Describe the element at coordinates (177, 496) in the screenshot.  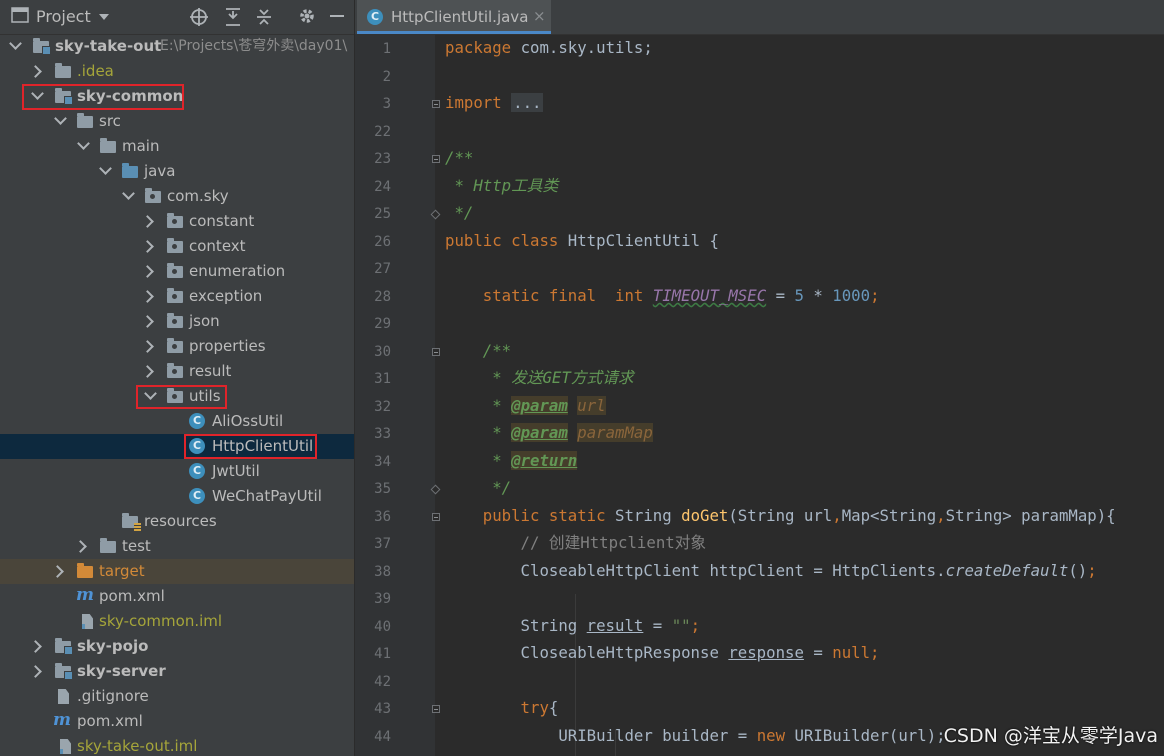
I see `tree-item-wechatpay-util: C WeChatPayUtil` at that location.